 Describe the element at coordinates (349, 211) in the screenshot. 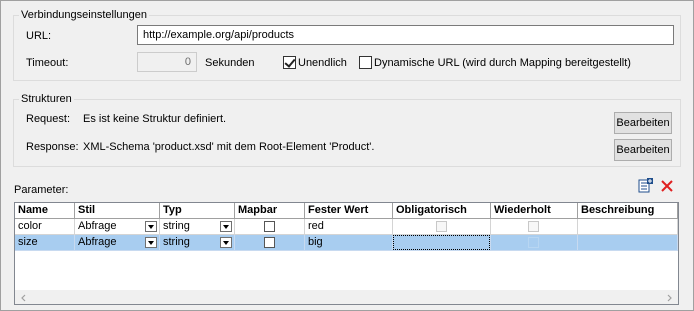

I see `column-header-fester-wert: Fester Wert` at that location.